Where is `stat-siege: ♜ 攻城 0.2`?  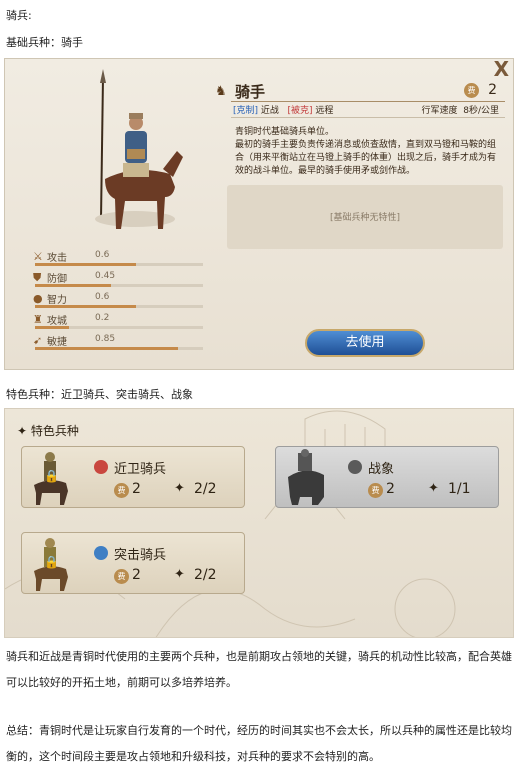
stat-siege: ♜ 攻城 0.2 is located at coordinates (118, 322).